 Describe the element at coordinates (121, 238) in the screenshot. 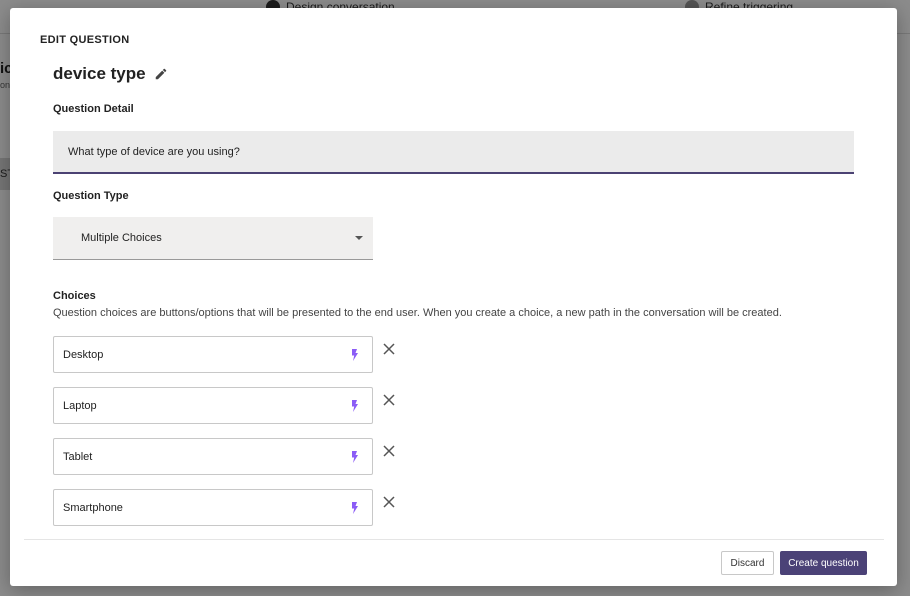

I see `question-type-value: Multiple Choices` at that location.